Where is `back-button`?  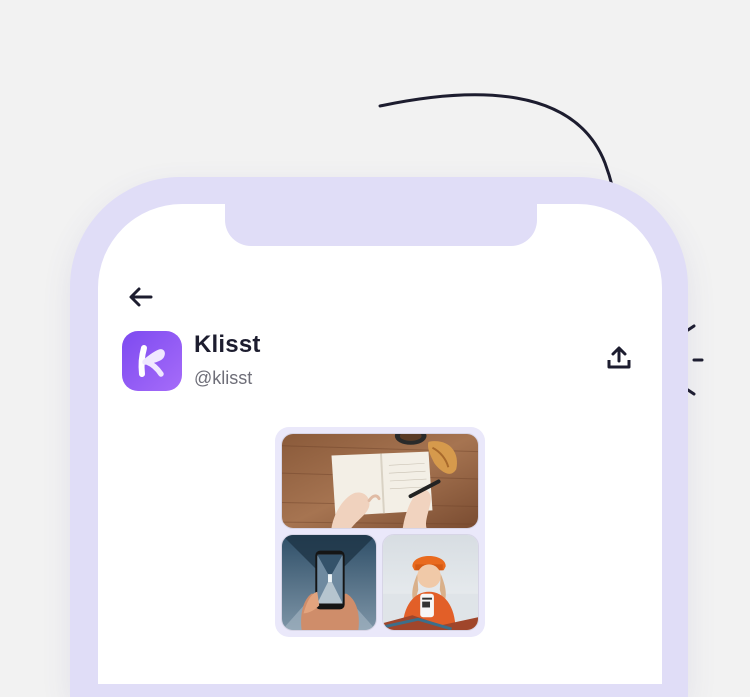
back-button is located at coordinates (141, 297).